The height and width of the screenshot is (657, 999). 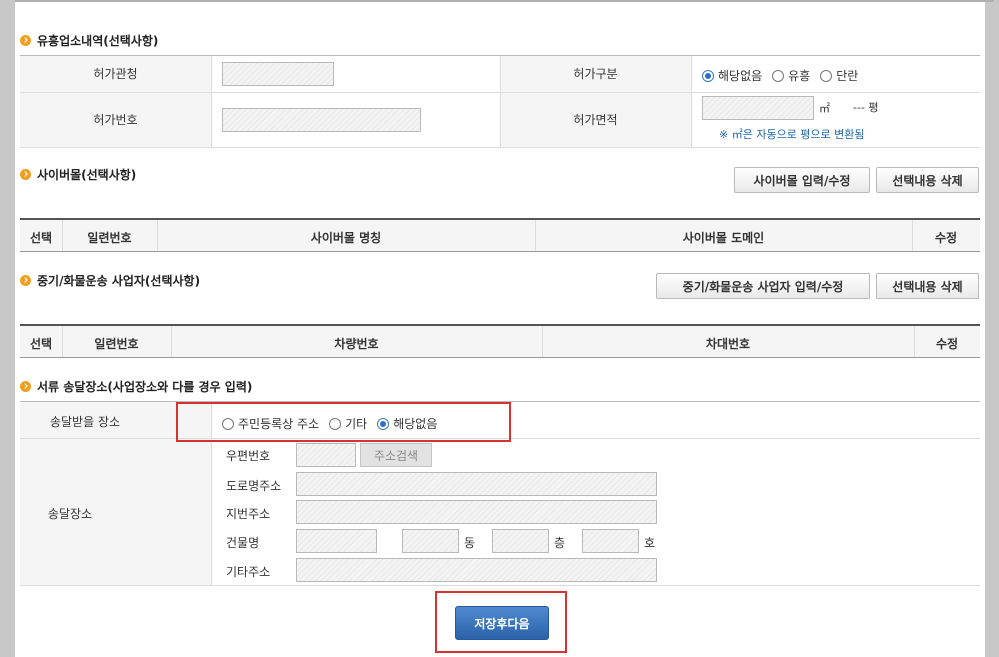 I want to click on column-header-chassis-number: 차대번호, so click(x=728, y=344).